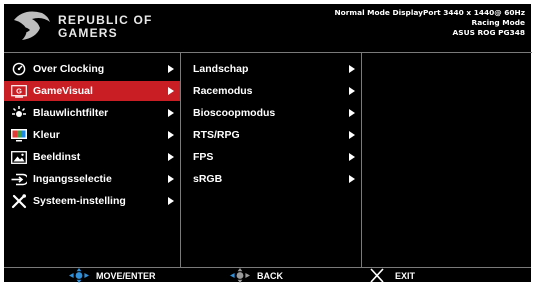 This screenshot has height=290, width=535. I want to click on menu-item-label: Blauwlichtfilter, so click(71, 113).